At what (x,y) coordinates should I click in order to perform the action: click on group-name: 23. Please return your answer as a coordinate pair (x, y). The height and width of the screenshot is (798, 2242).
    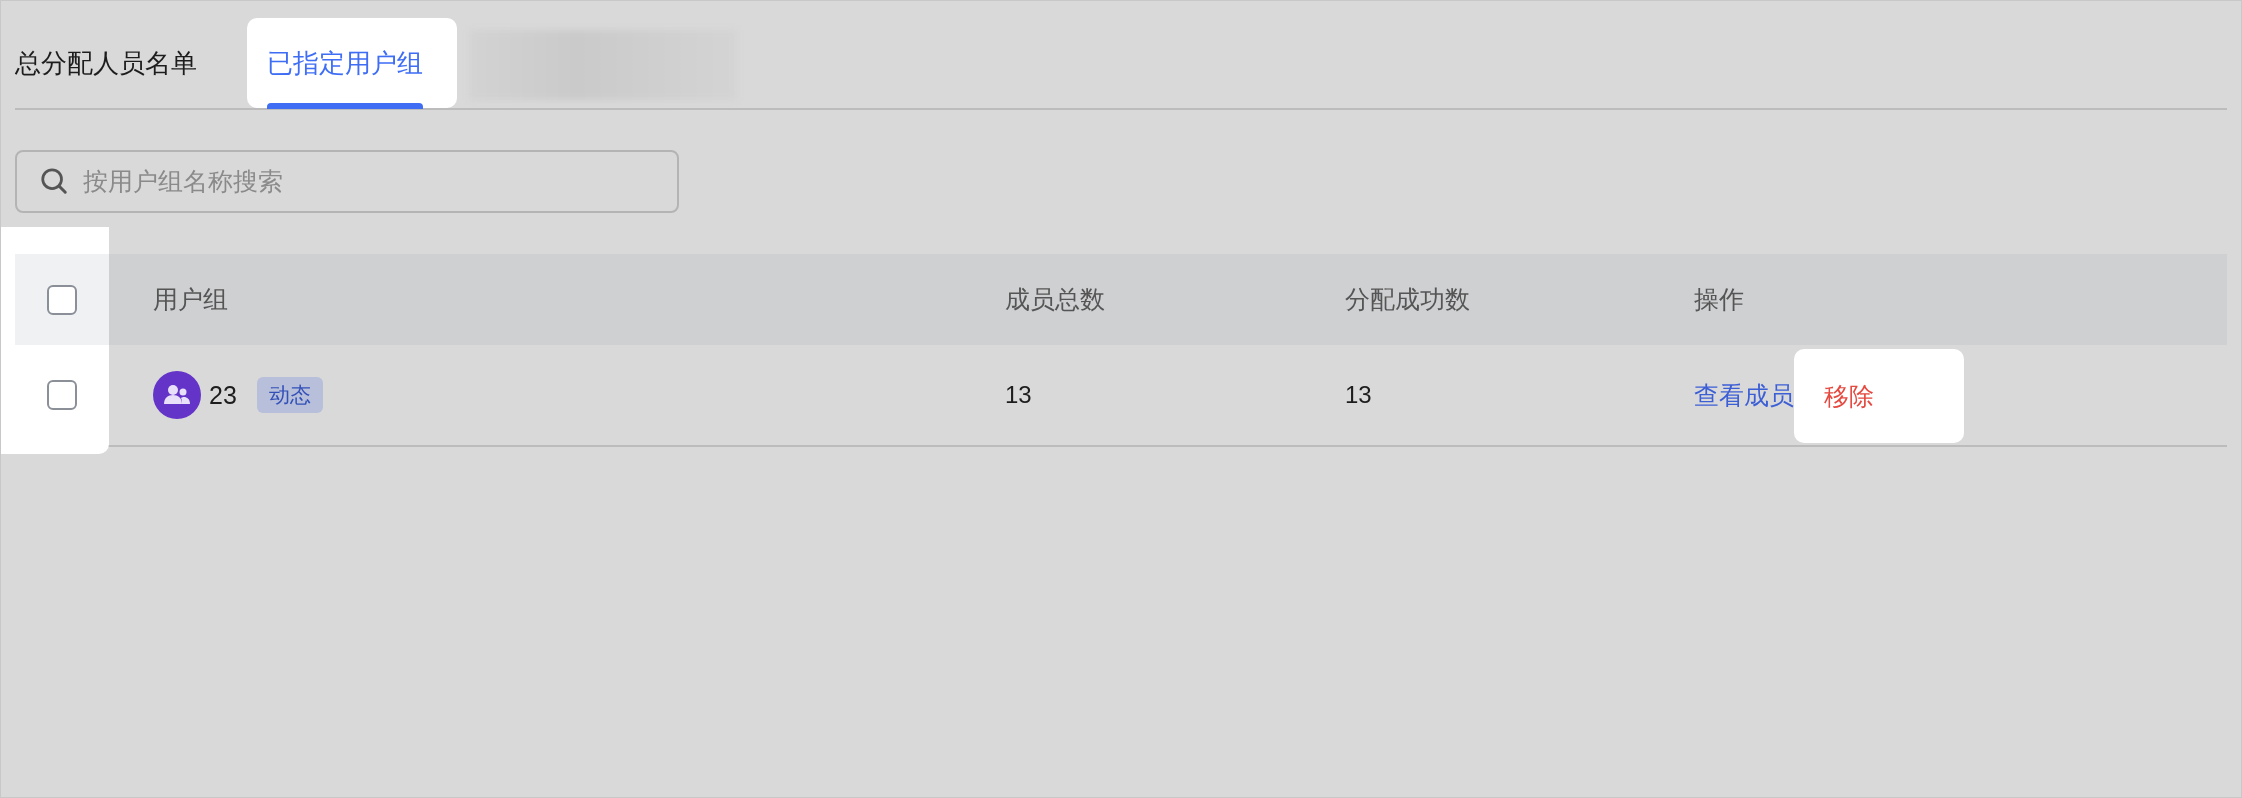
    Looking at the image, I should click on (223, 395).